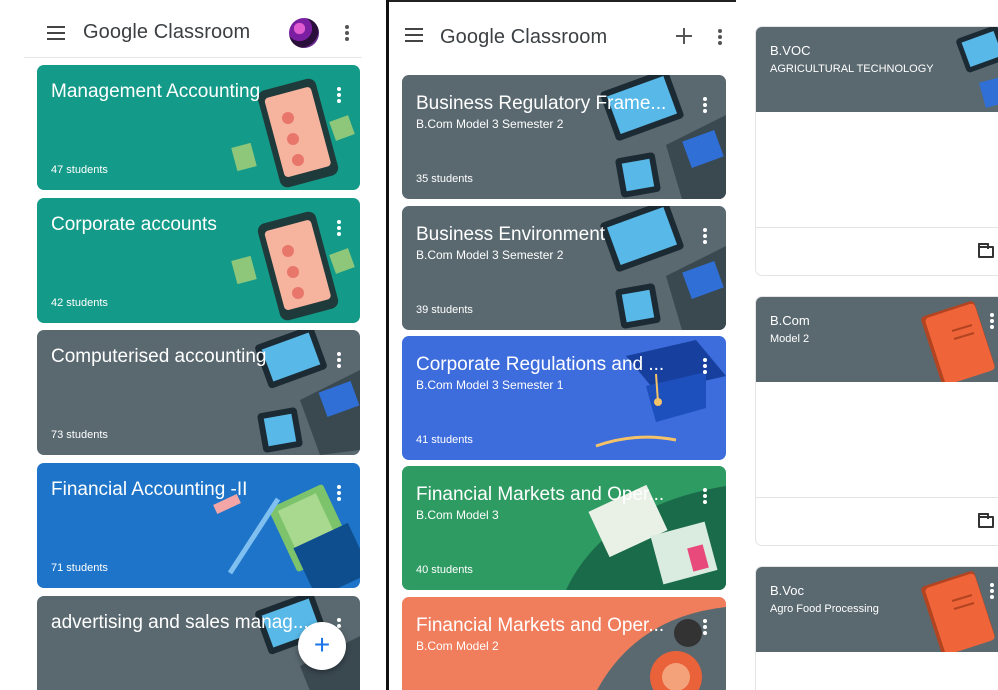 This screenshot has height=690, width=998. I want to click on class-section: Model 2, so click(790, 339).